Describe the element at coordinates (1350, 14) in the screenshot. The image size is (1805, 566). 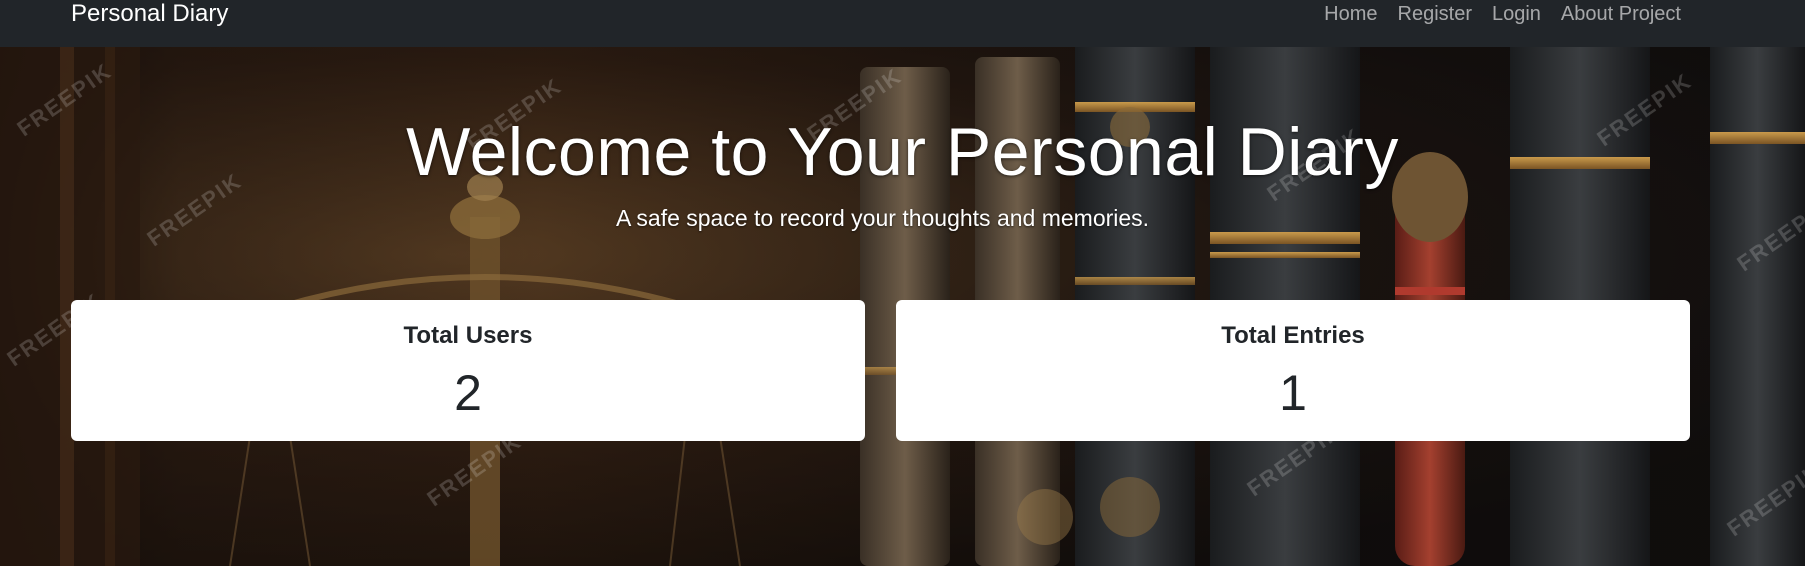
I see `nav-home-link: Home` at that location.